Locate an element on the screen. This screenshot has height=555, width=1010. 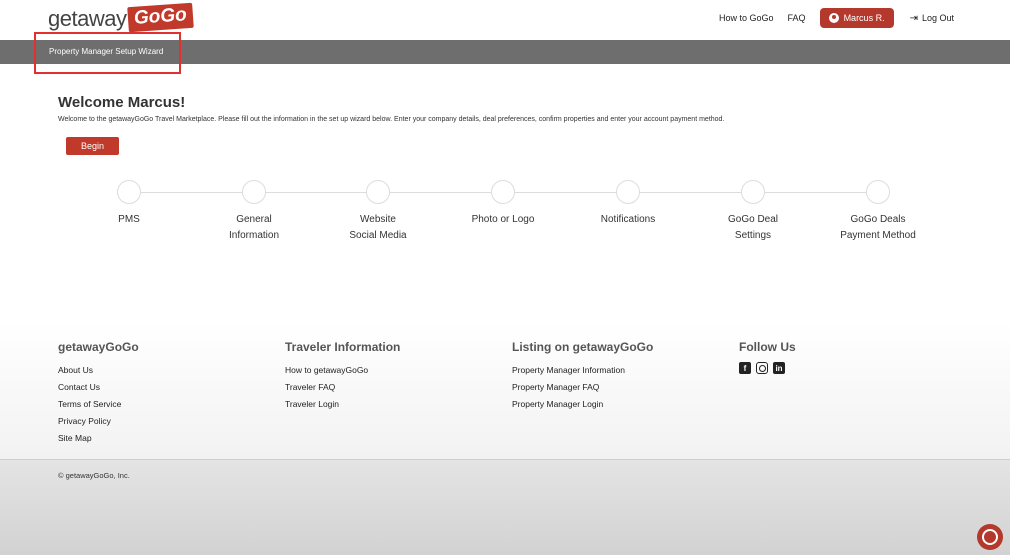
footer-link-pm-info: Property Manager Information is located at coordinates (582, 370).